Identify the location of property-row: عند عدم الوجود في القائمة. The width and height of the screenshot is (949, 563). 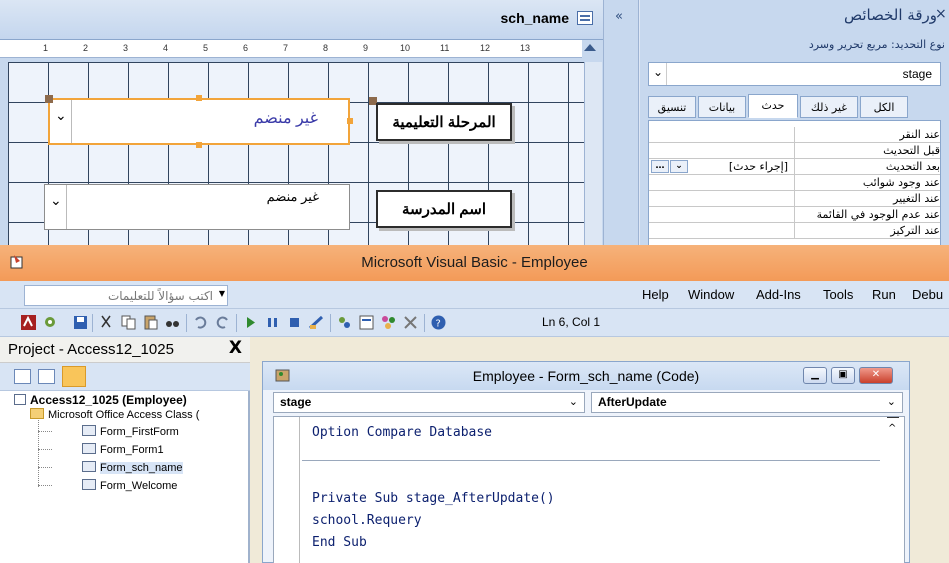
(794, 215).